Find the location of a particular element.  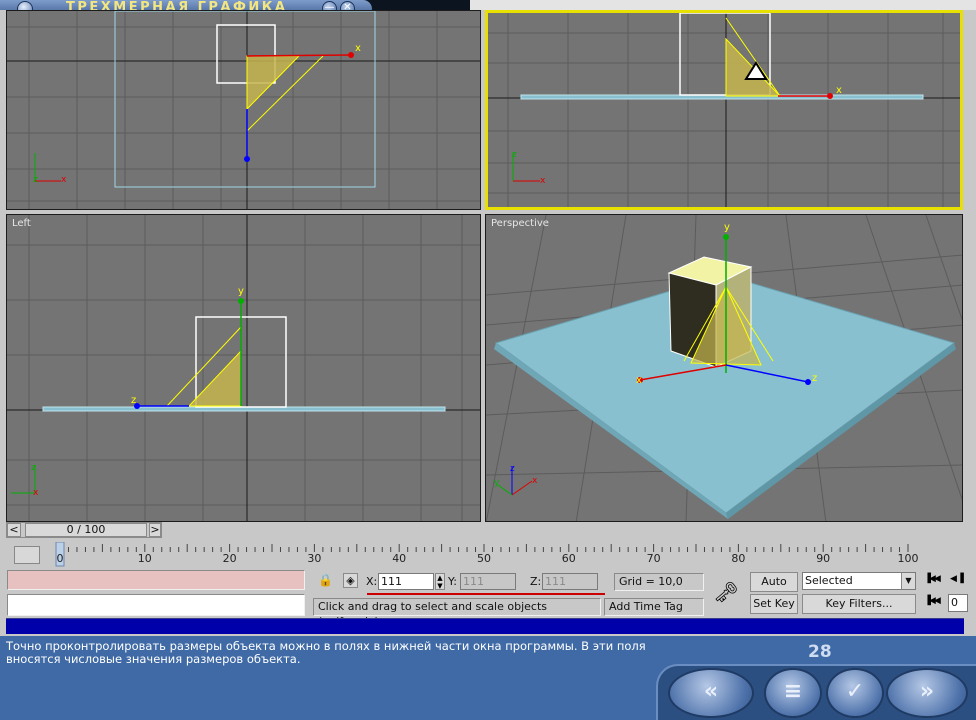

coord-x-field: 111 is located at coordinates (406, 581).